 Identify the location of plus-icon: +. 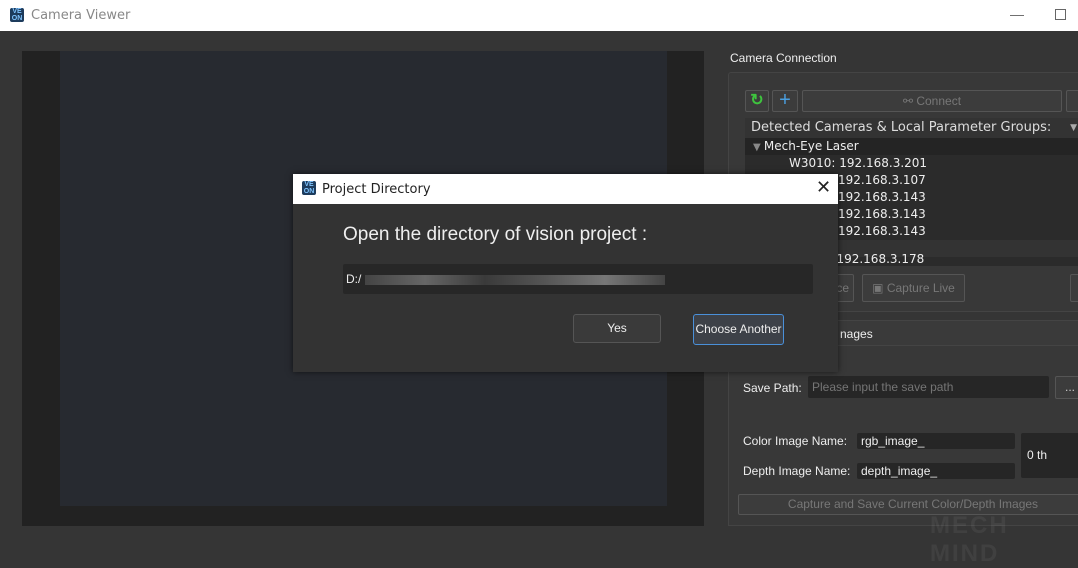
(785, 100).